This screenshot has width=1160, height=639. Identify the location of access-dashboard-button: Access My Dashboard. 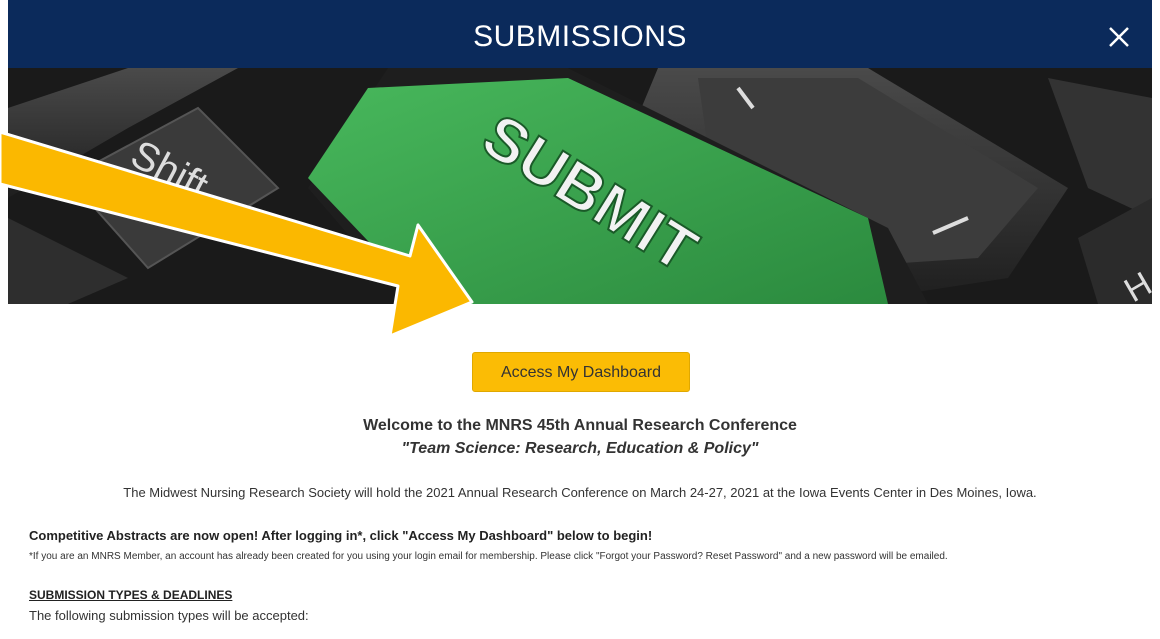
(581, 372).